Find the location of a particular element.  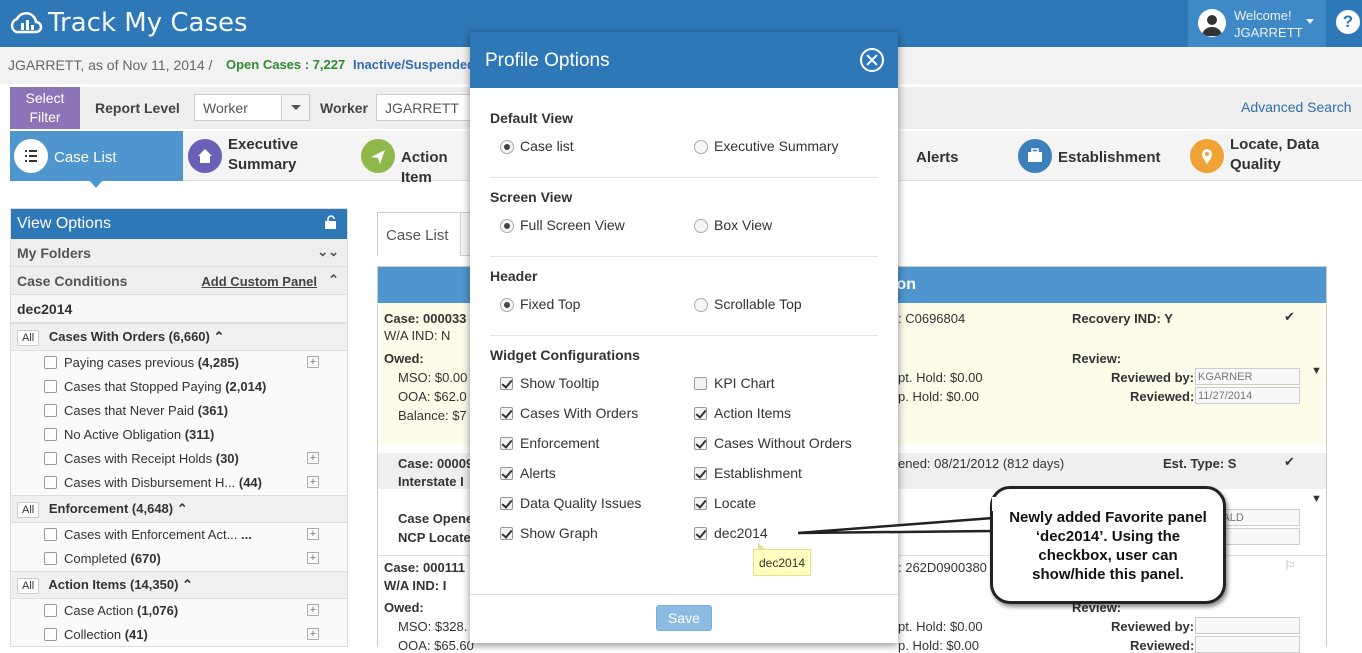

list-item: Cases with Enforcement Act... ... + is located at coordinates (179, 535).